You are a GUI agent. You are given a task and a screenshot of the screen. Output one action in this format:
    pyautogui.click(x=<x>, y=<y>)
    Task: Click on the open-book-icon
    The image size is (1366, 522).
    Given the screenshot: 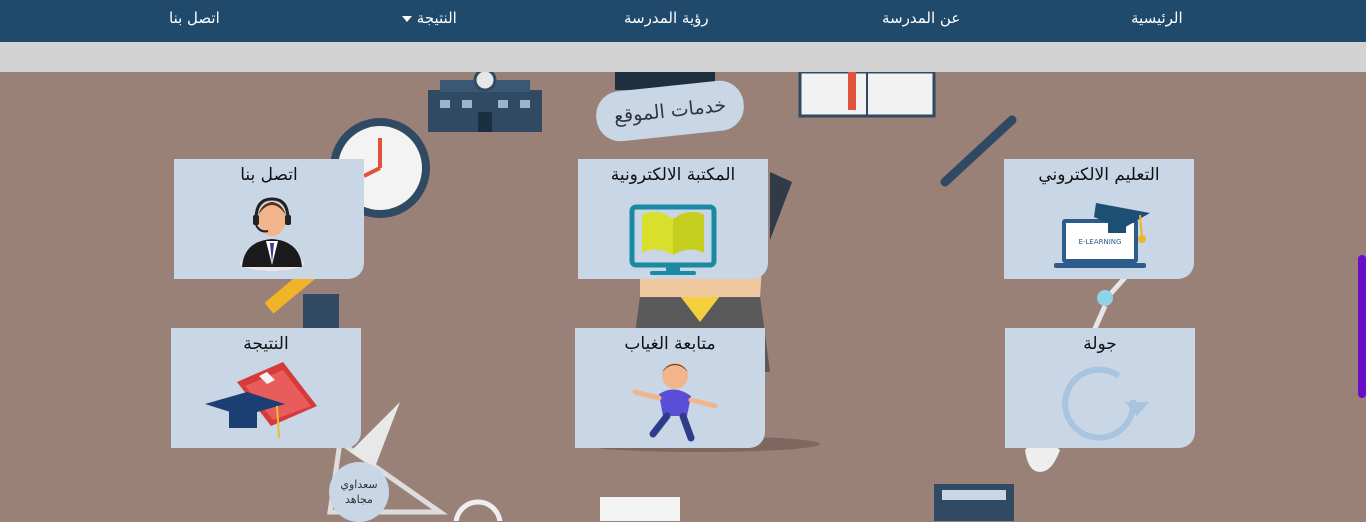 What is the action you would take?
    pyautogui.click(x=867, y=95)
    